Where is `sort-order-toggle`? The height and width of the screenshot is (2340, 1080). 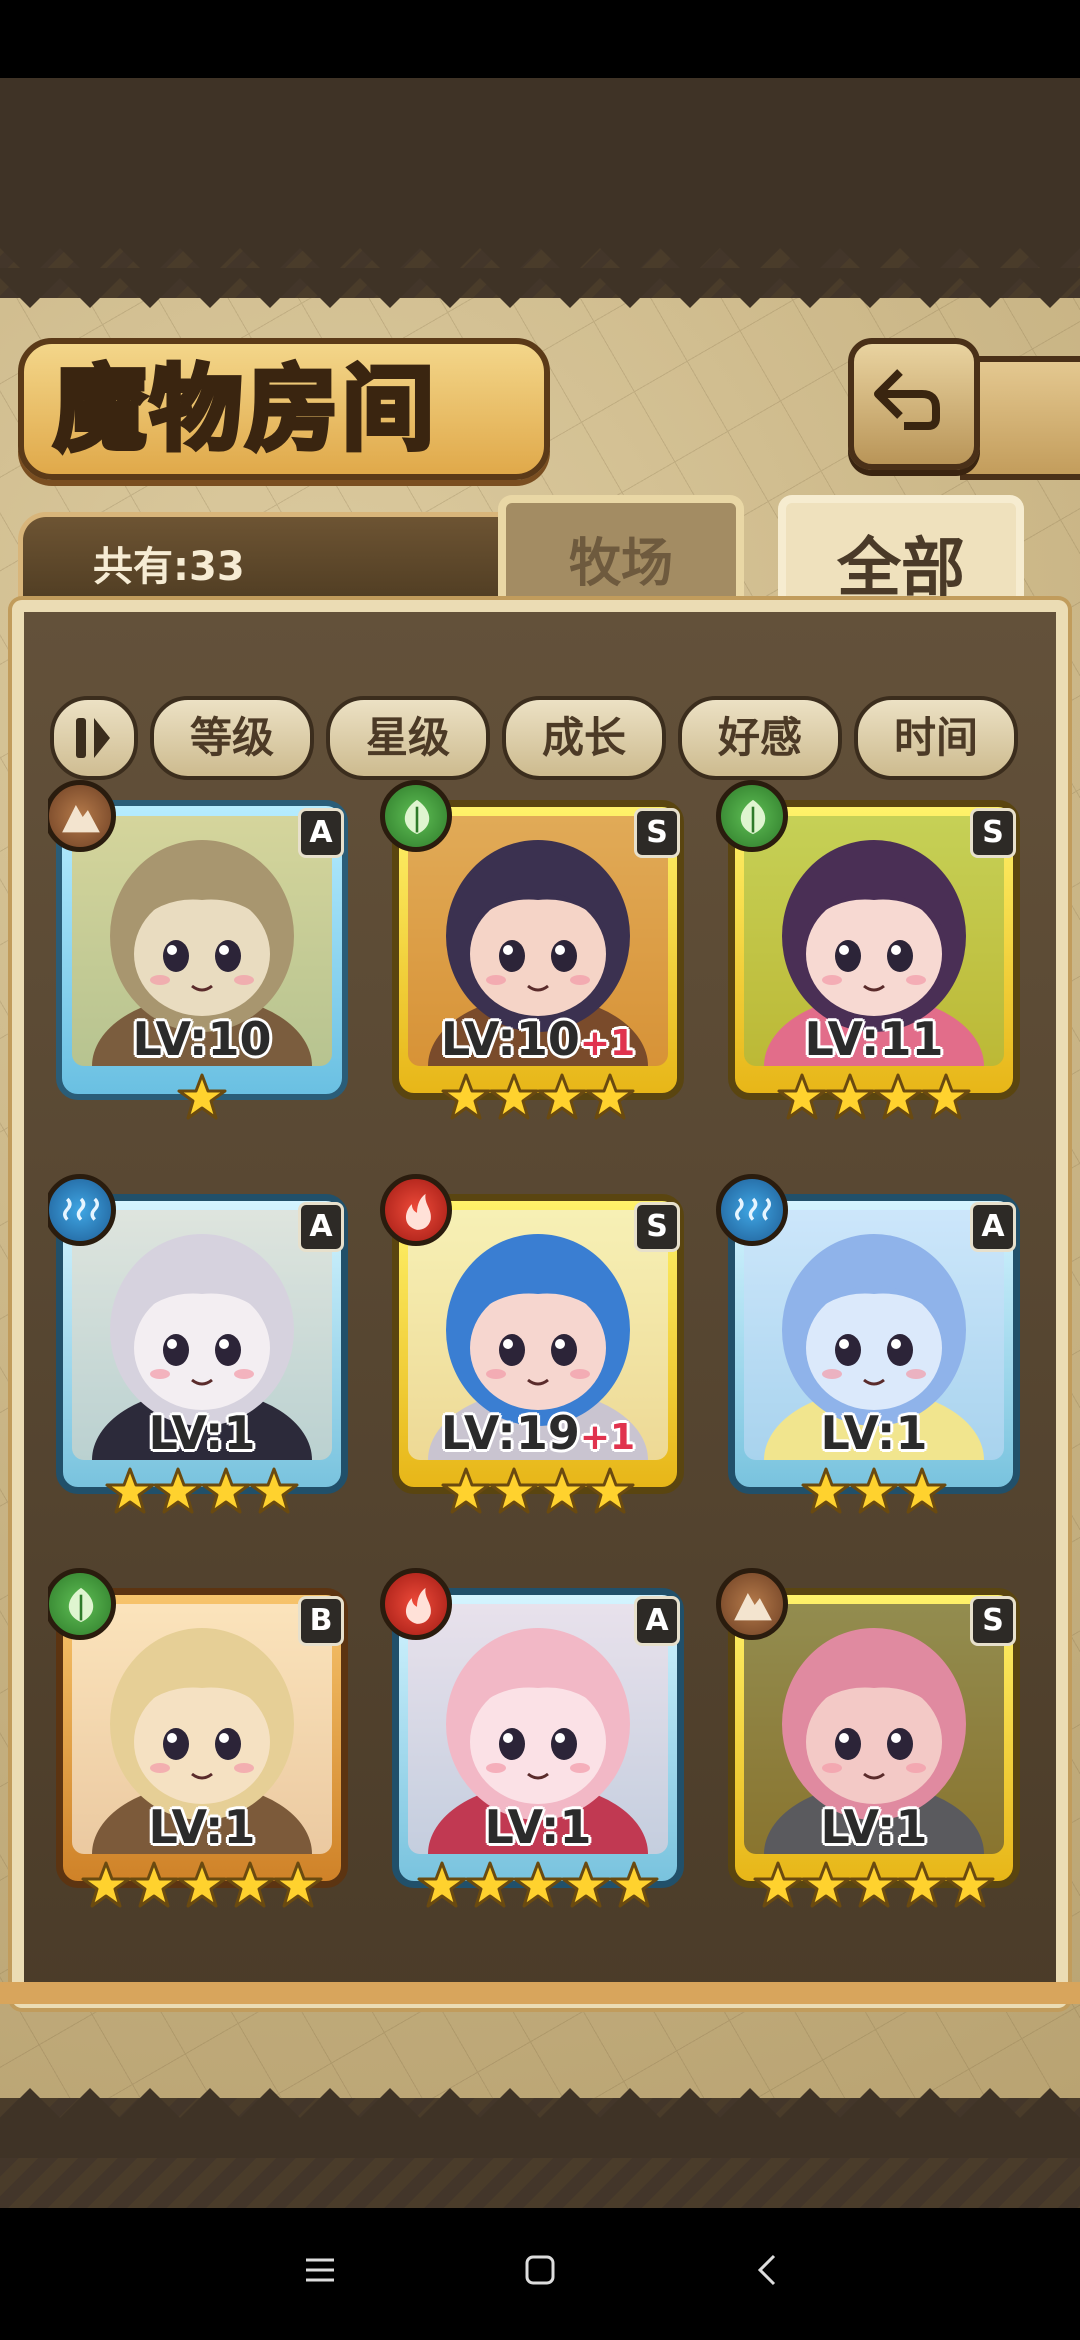
sort-order-toggle is located at coordinates (94, 738).